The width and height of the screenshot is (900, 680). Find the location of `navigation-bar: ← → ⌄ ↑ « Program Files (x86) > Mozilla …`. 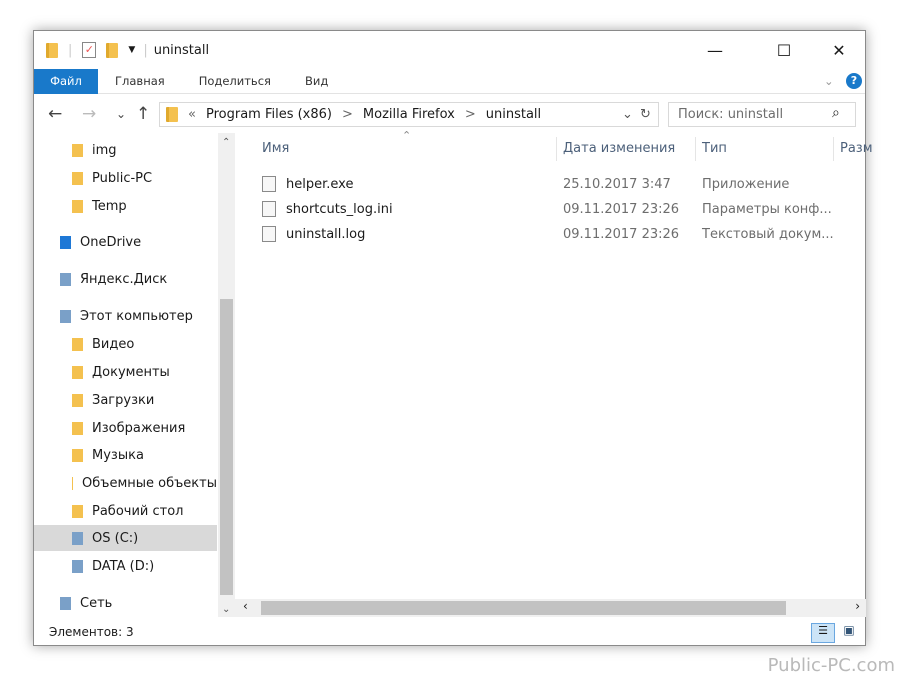

navigation-bar: ← → ⌄ ↑ « Program Files (x86) > Mozilla … is located at coordinates (449, 115).